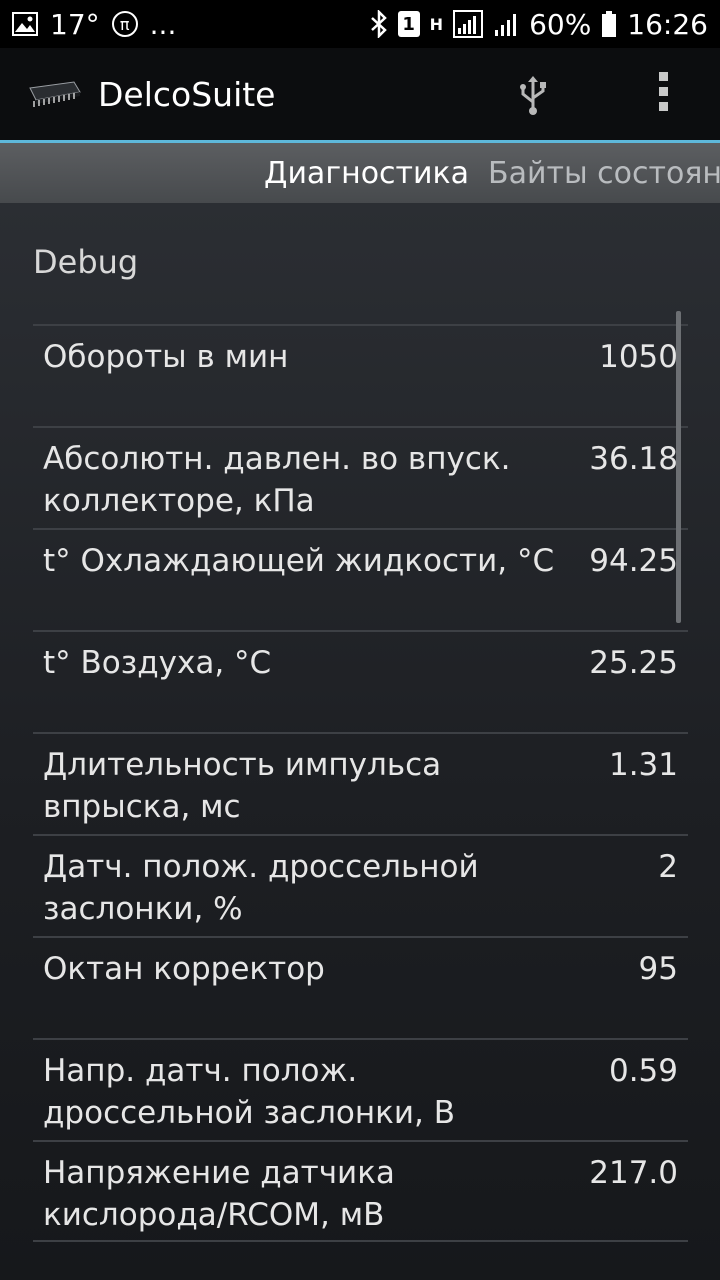 This screenshot has width=720, height=1280. I want to click on table-row: Датч. полож. дроссельной заслонки, % 2, so click(360, 885).